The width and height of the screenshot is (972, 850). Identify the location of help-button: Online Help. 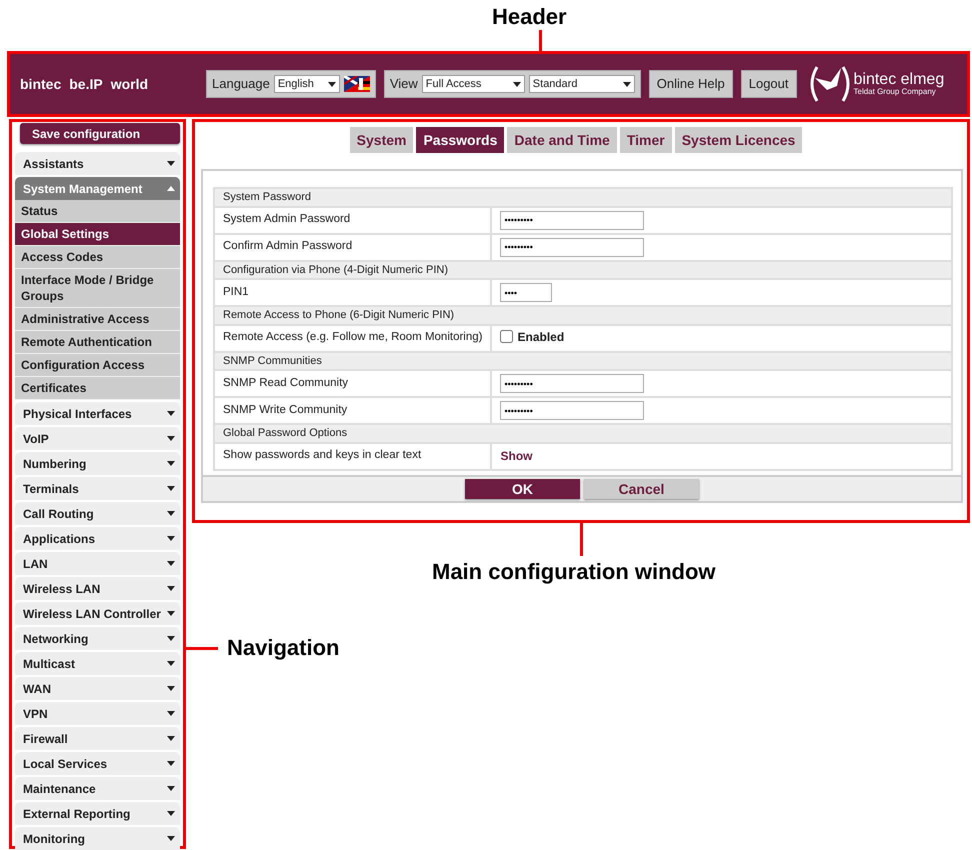
(690, 84).